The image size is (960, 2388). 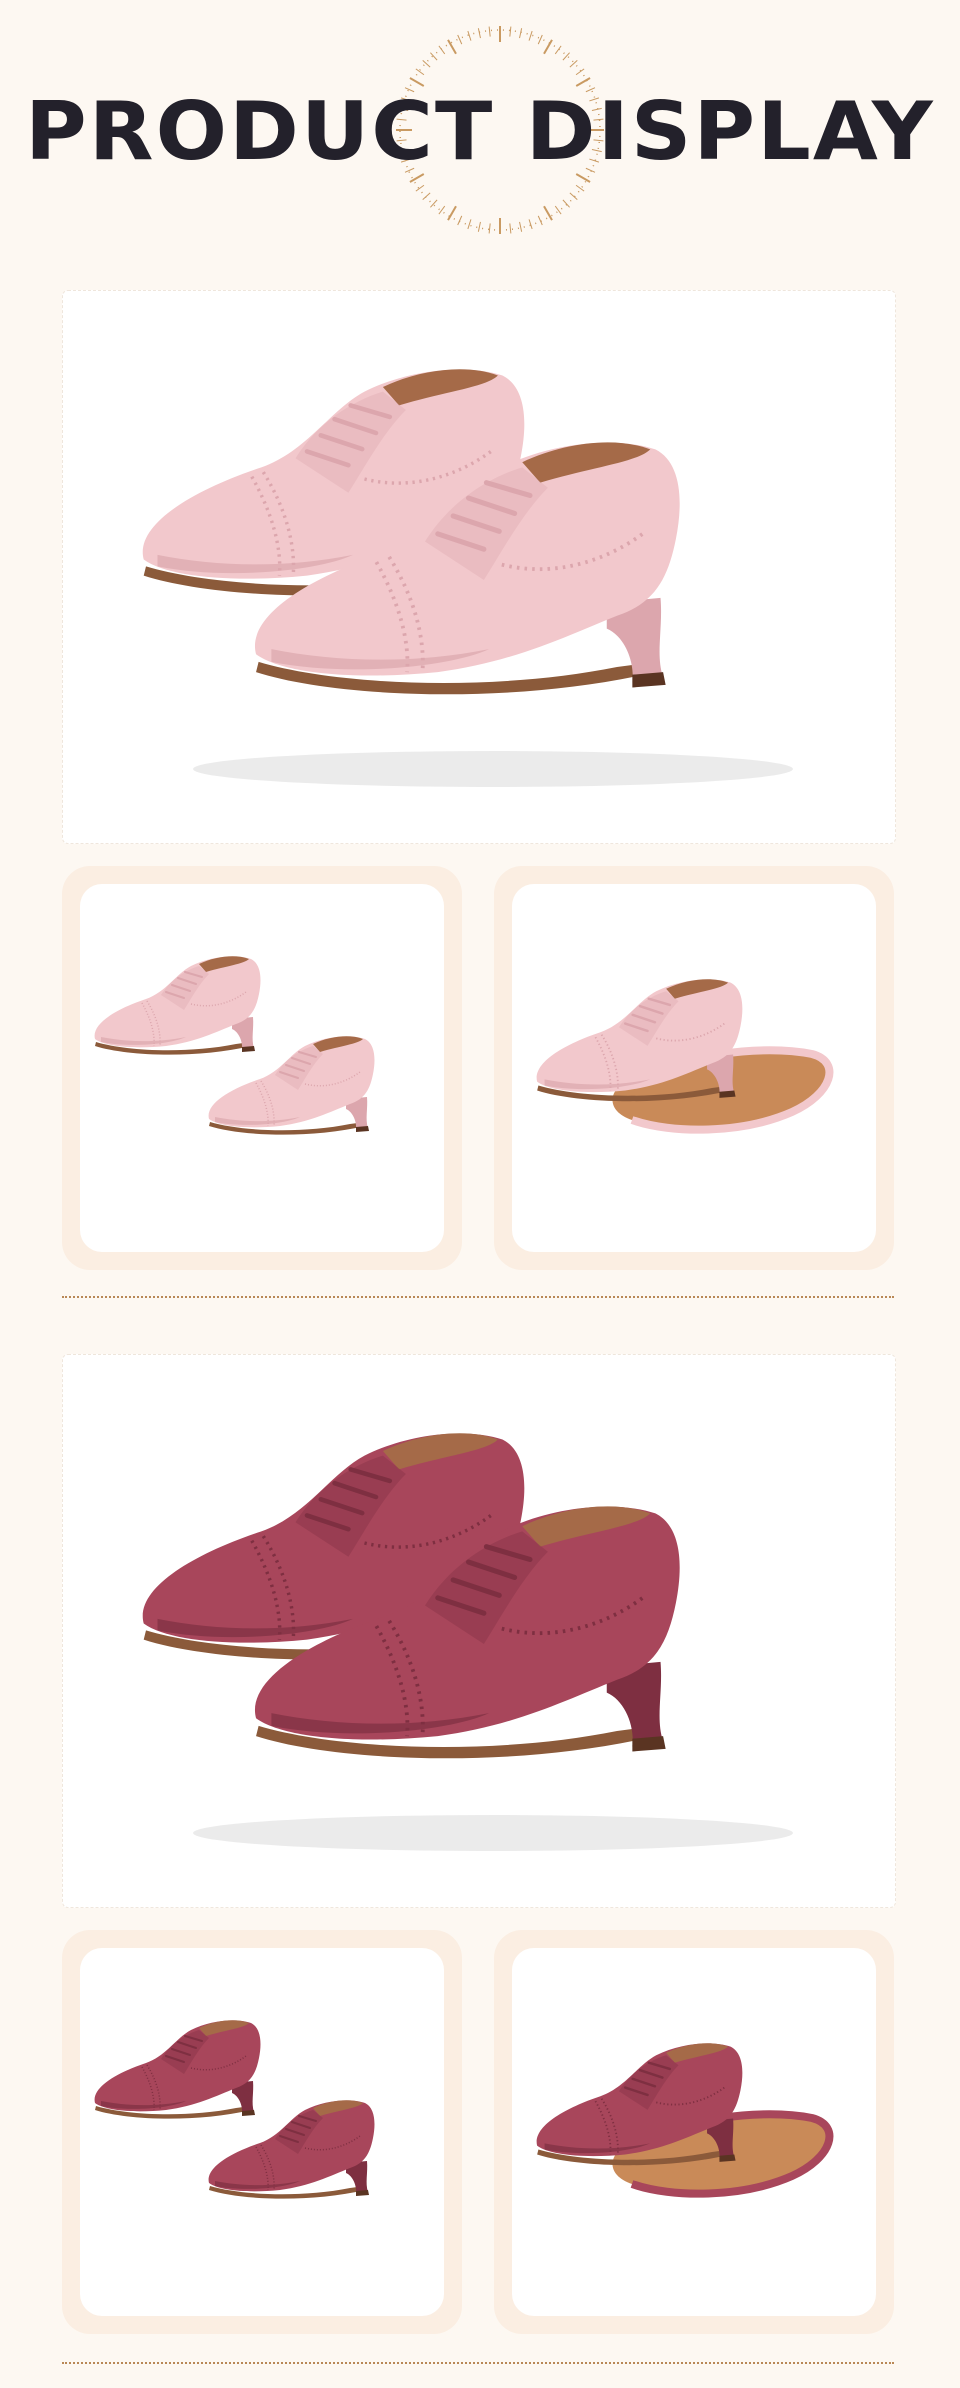 I want to click on mauve-shoe-side-image, so click(x=262, y=2132).